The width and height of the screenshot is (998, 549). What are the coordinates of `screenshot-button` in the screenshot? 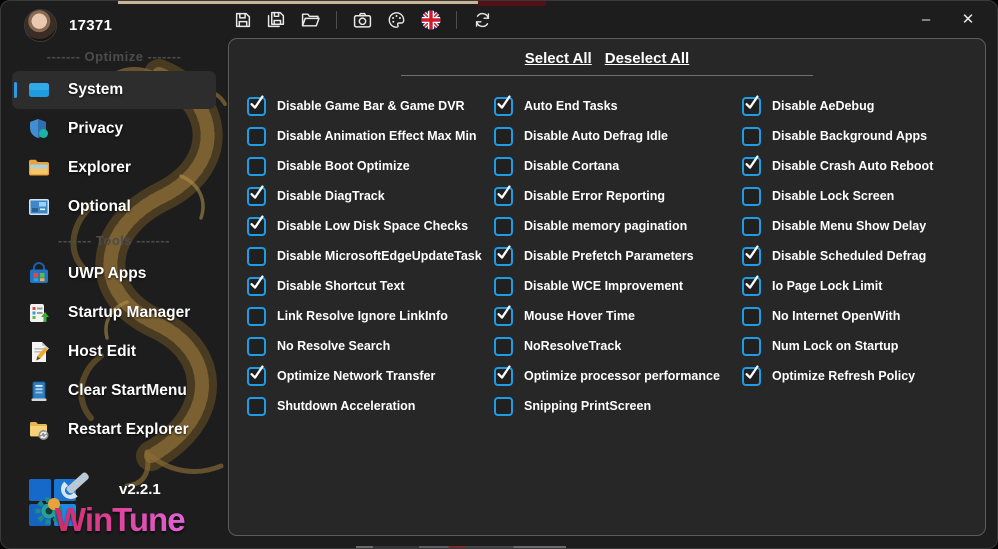 It's located at (362, 19).